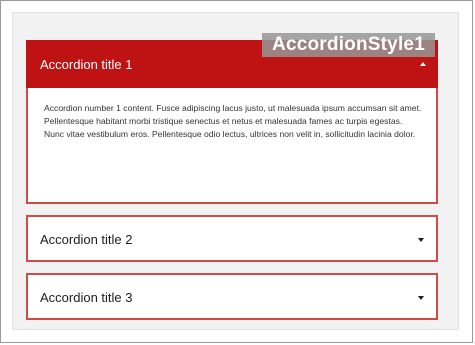 Image resolution: width=475 pixels, height=345 pixels. I want to click on accordion-item-2: Accordion title 2, so click(232, 238).